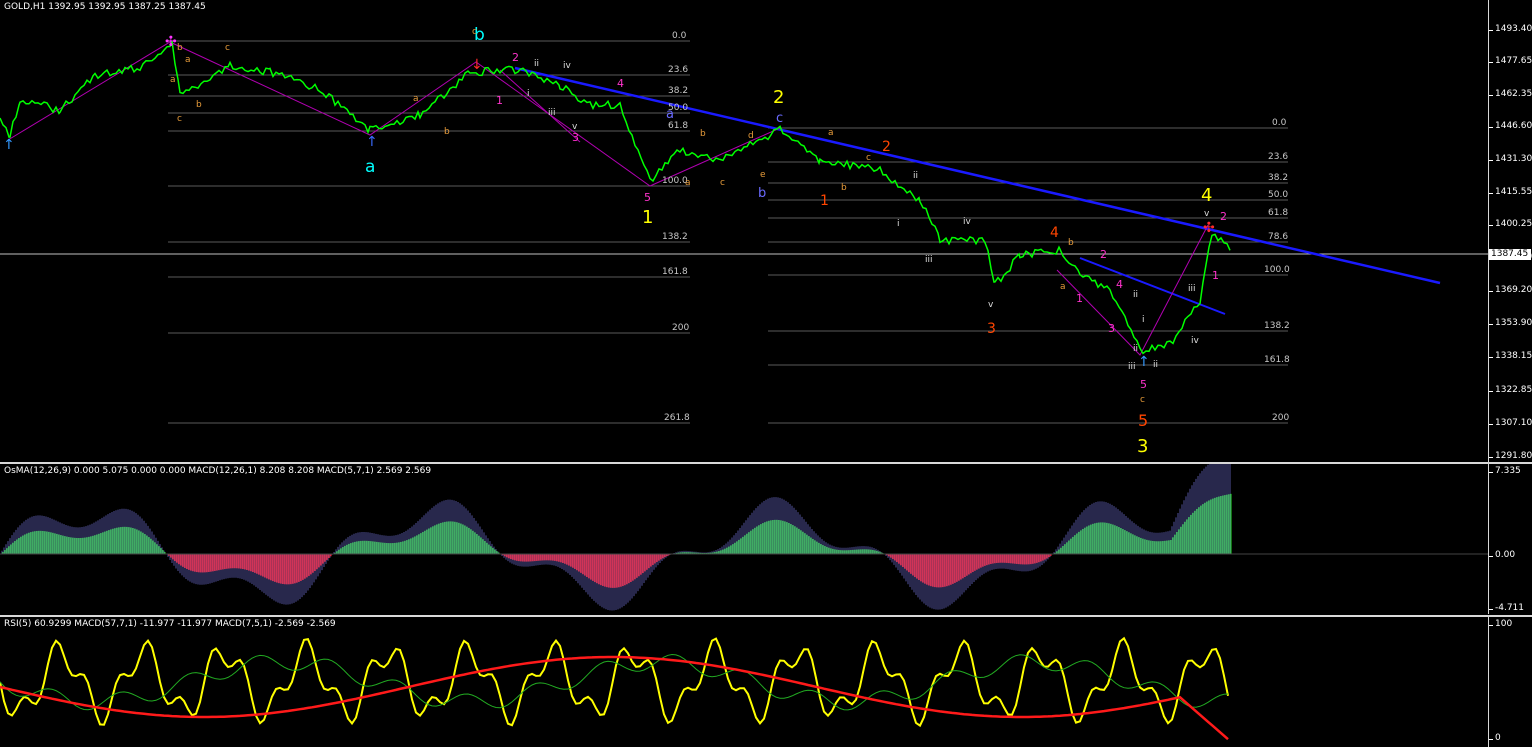 Image resolution: width=1532 pixels, height=747 pixels. What do you see at coordinates (1510, 94) in the screenshot?
I see `price-axis-label: 1462.35` at bounding box center [1510, 94].